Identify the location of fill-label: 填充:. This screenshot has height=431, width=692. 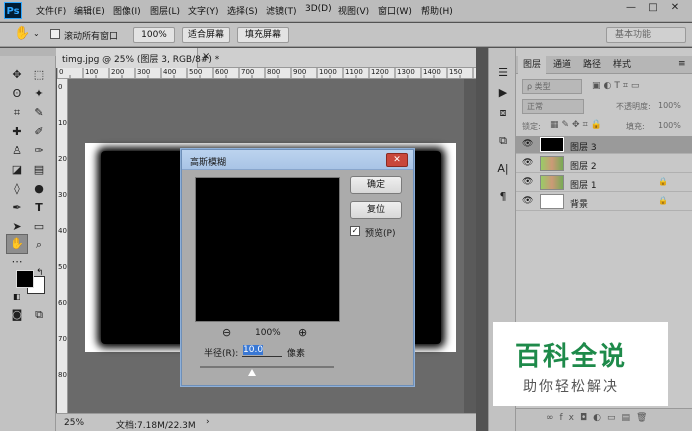
(635, 126).